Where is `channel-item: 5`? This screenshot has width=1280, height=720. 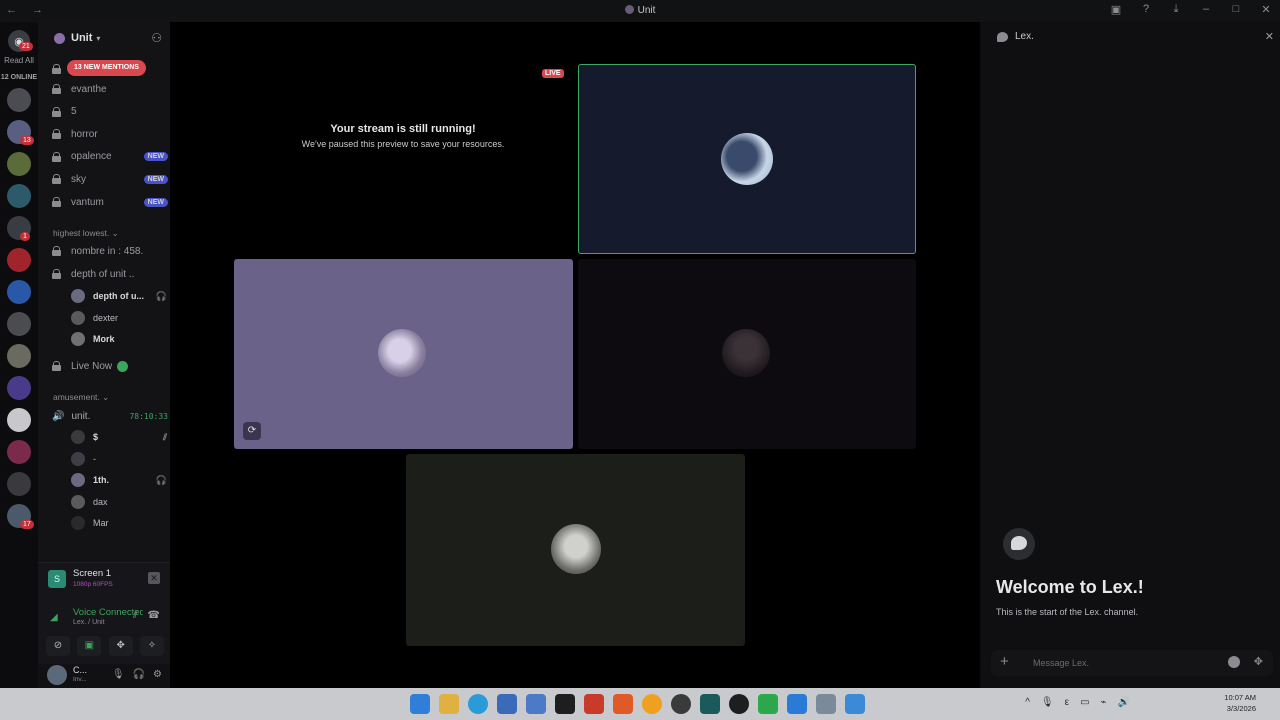 channel-item: 5 is located at coordinates (110, 112).